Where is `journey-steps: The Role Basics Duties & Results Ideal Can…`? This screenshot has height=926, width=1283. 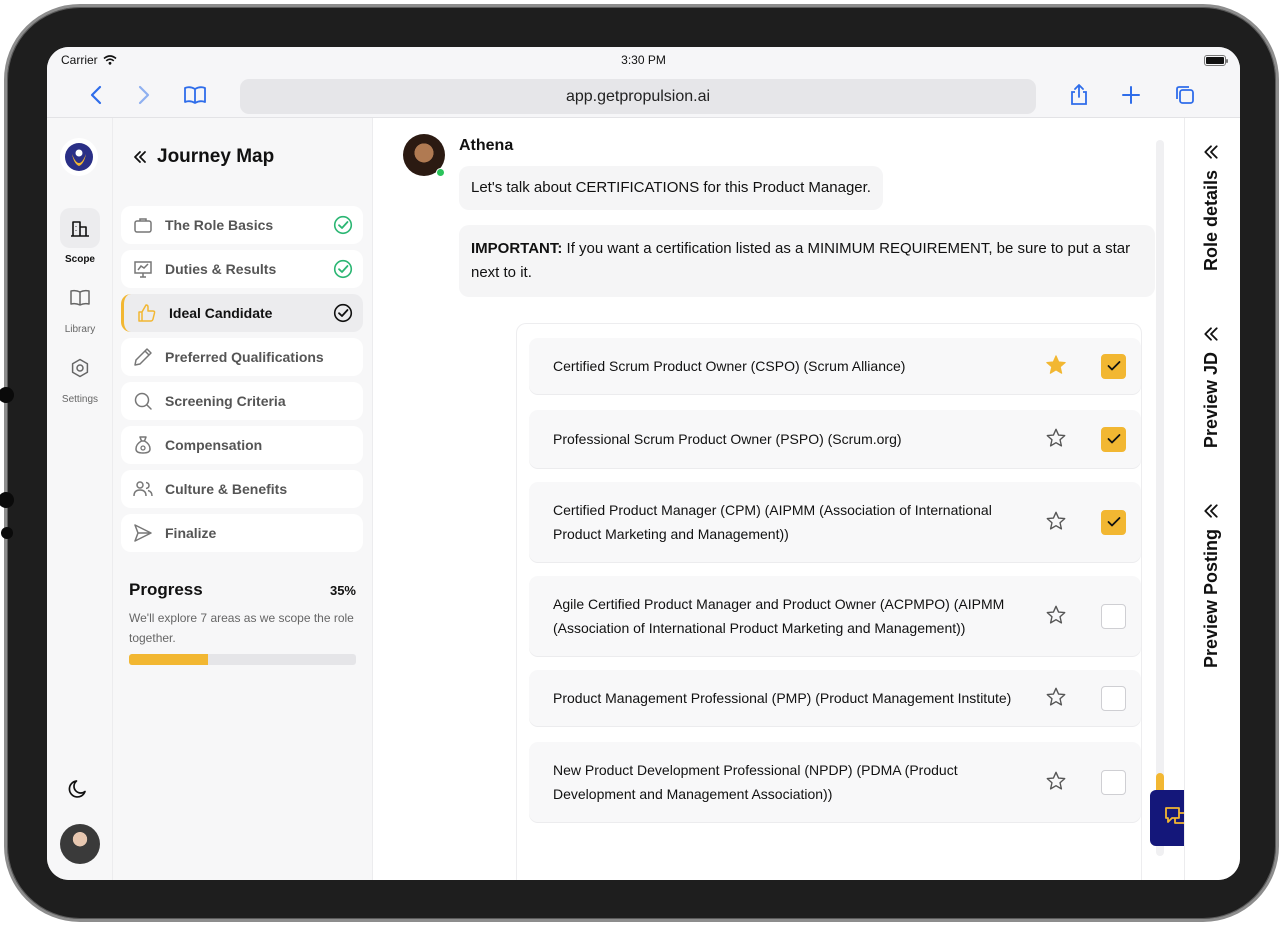 journey-steps: The Role Basics Duties & Results Ideal Can… is located at coordinates (242, 382).